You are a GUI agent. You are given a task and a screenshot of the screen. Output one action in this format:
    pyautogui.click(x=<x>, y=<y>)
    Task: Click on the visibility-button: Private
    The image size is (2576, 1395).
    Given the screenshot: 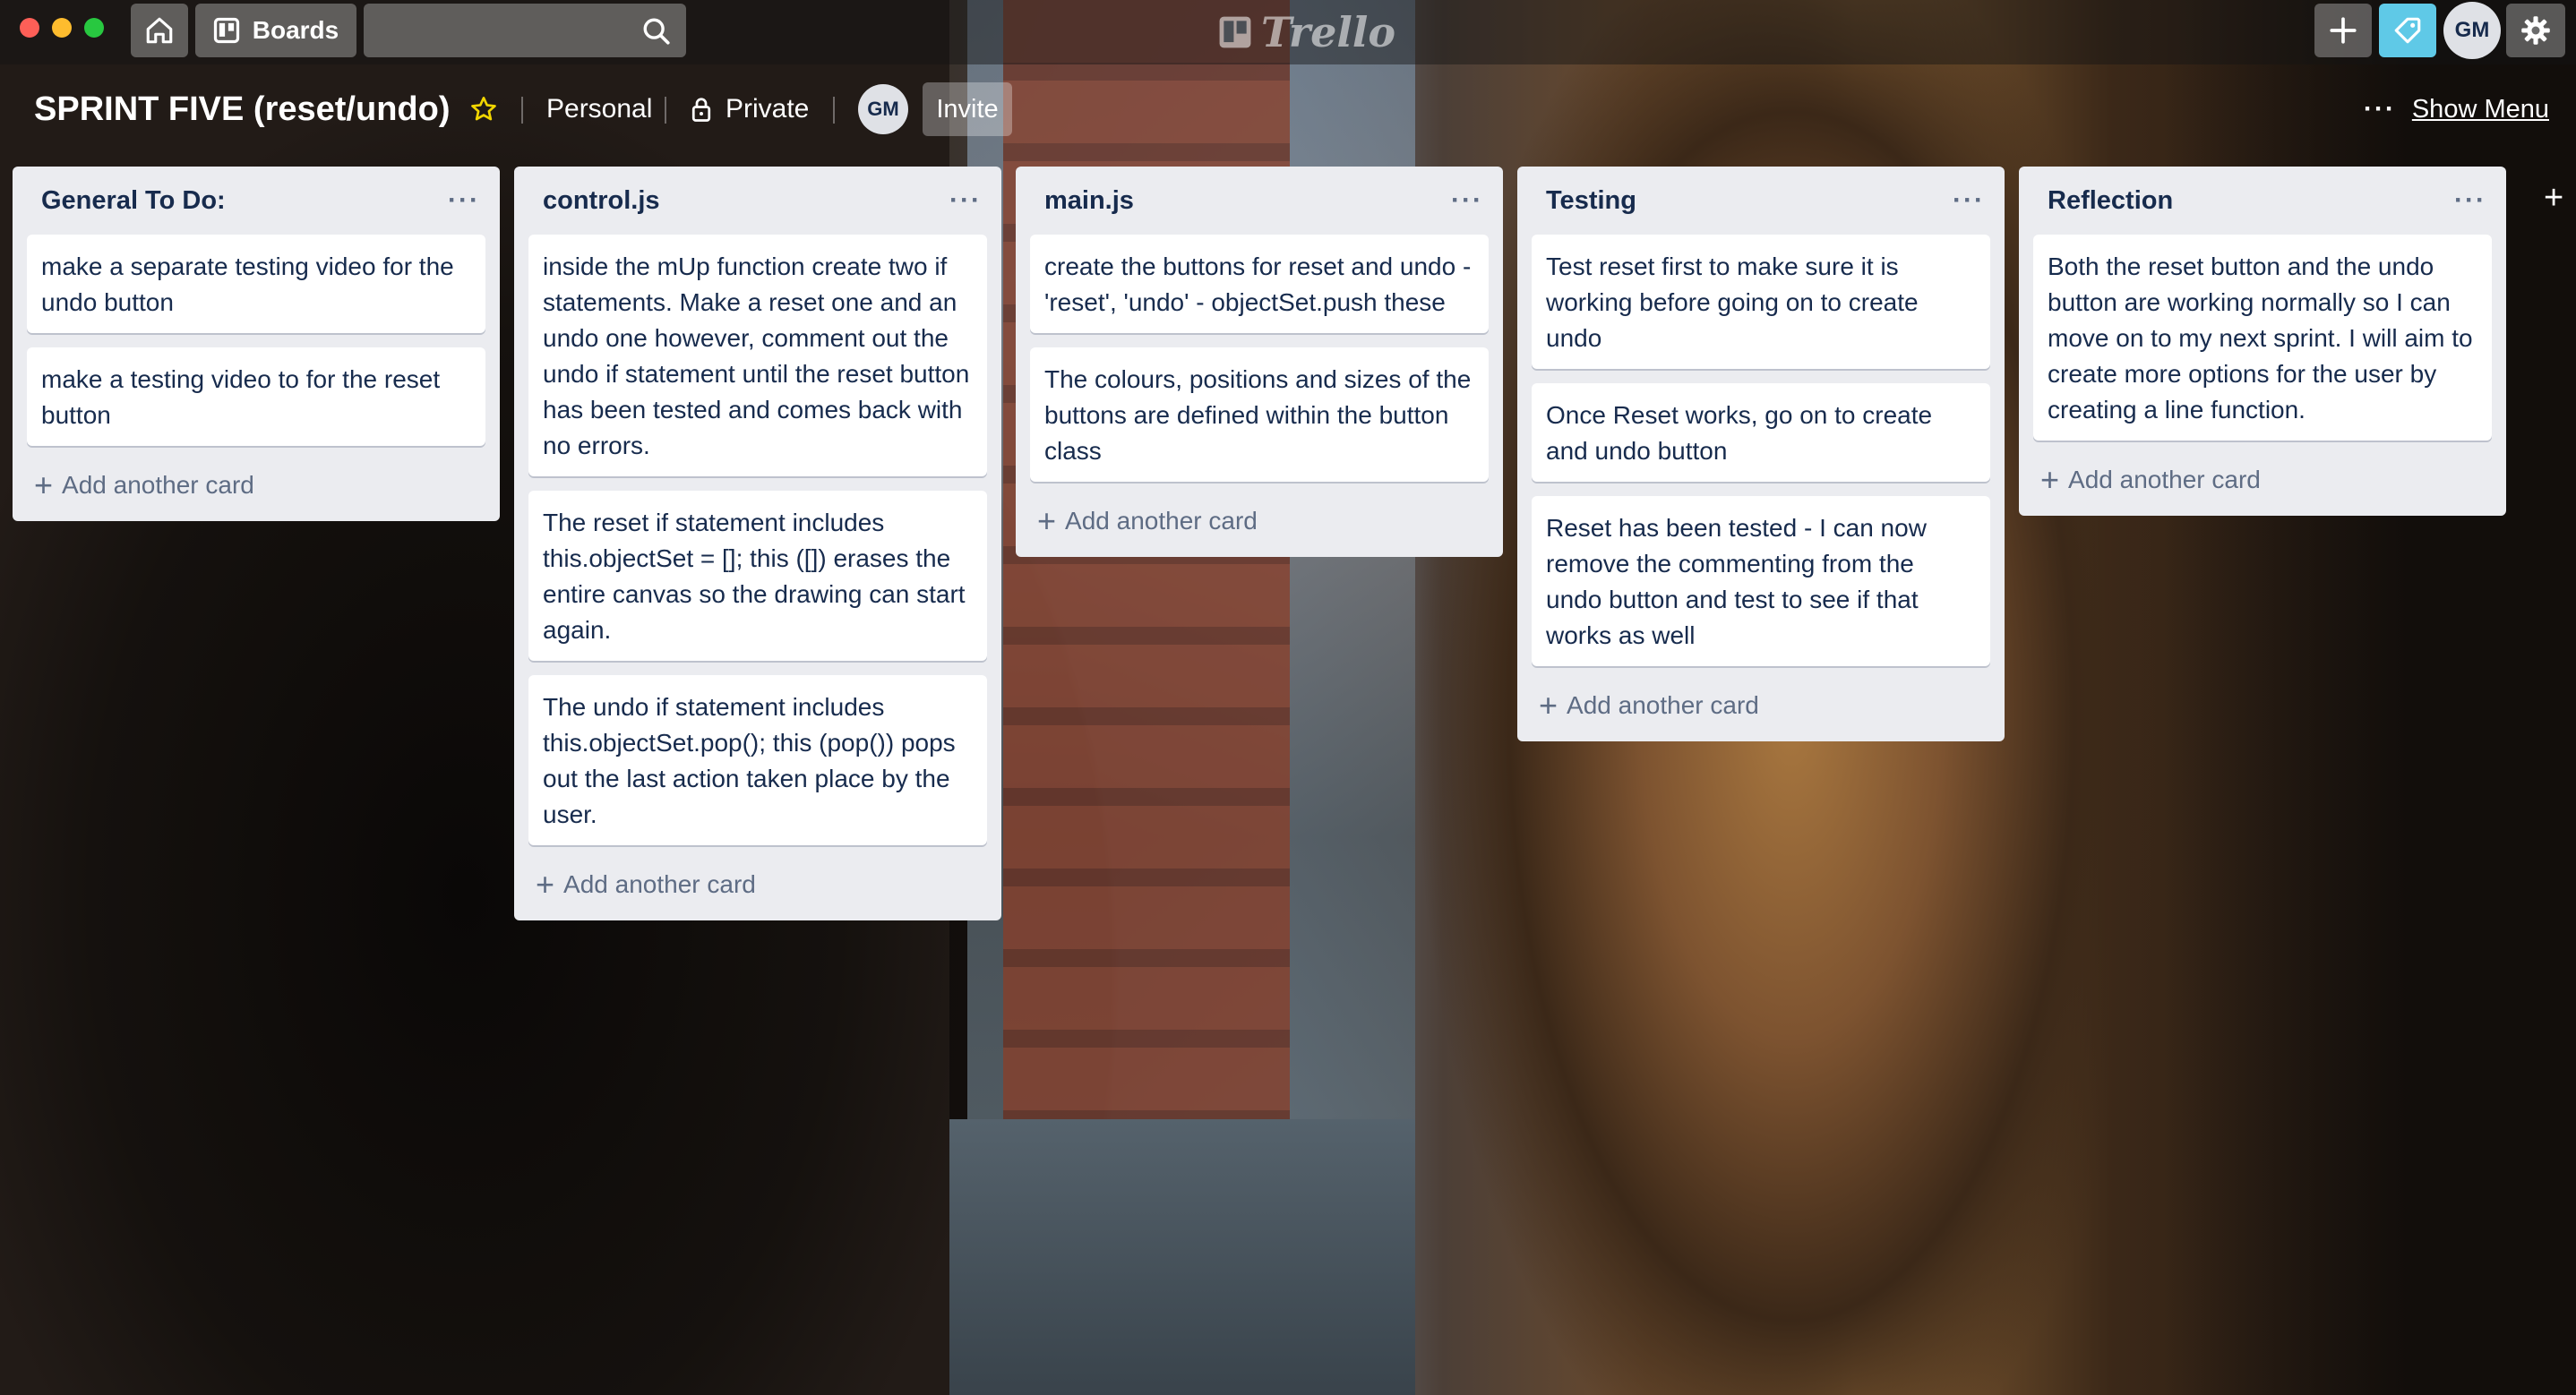 What is the action you would take?
    pyautogui.click(x=749, y=109)
    